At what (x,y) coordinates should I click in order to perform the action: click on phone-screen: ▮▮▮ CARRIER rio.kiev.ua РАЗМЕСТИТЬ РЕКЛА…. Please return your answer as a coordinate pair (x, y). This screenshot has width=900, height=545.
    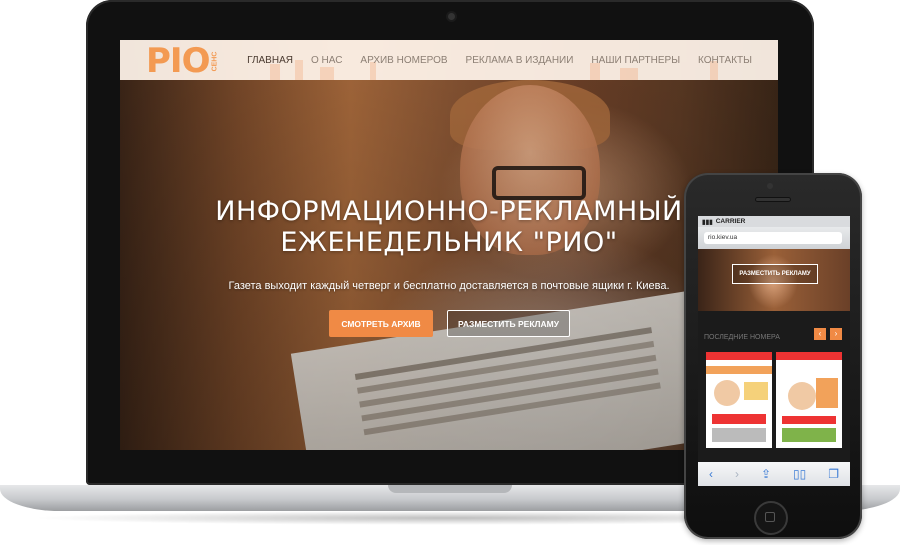
    Looking at the image, I should click on (774, 351).